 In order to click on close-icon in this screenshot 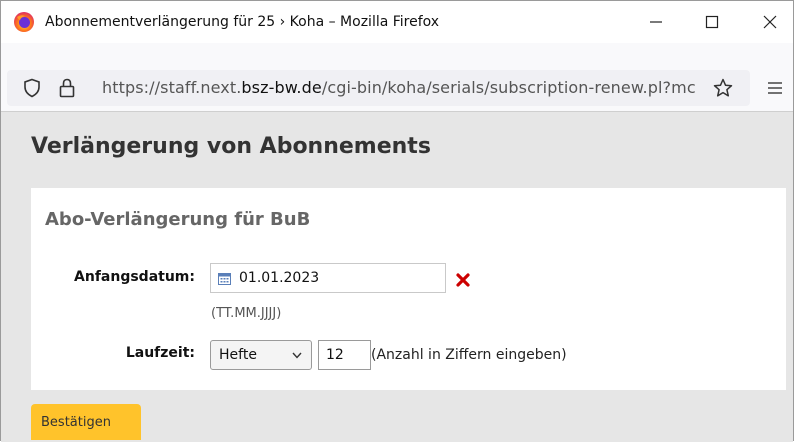, I will do `click(770, 22)`.